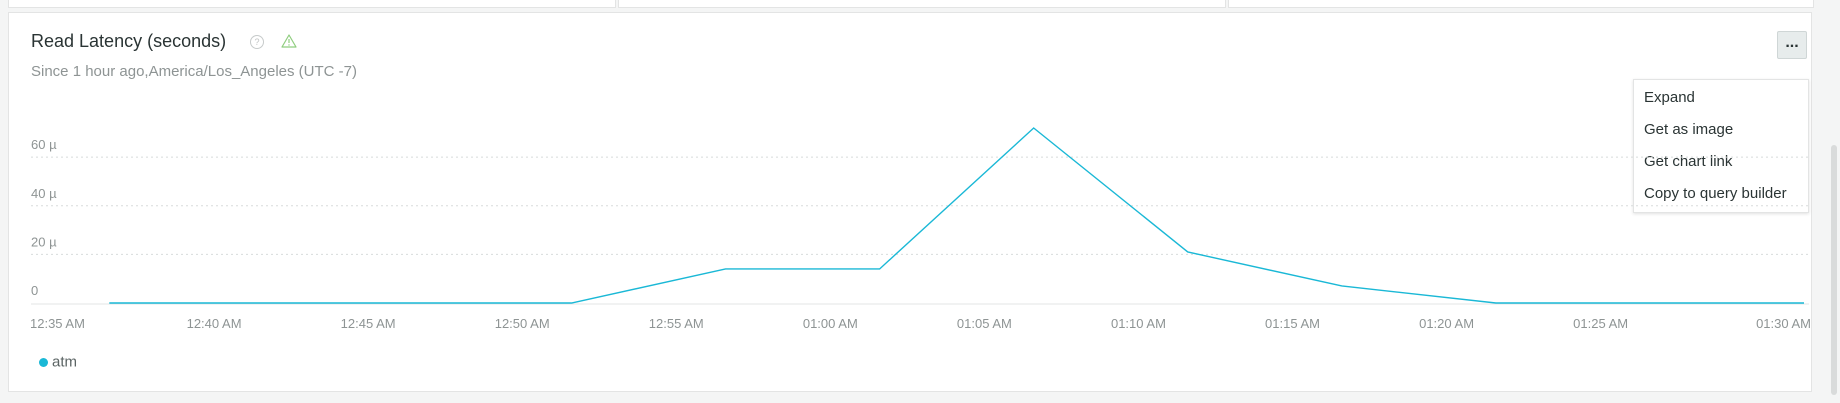  Describe the element at coordinates (1600, 323) in the screenshot. I see `x-tick-label: 01:25 AM` at that location.